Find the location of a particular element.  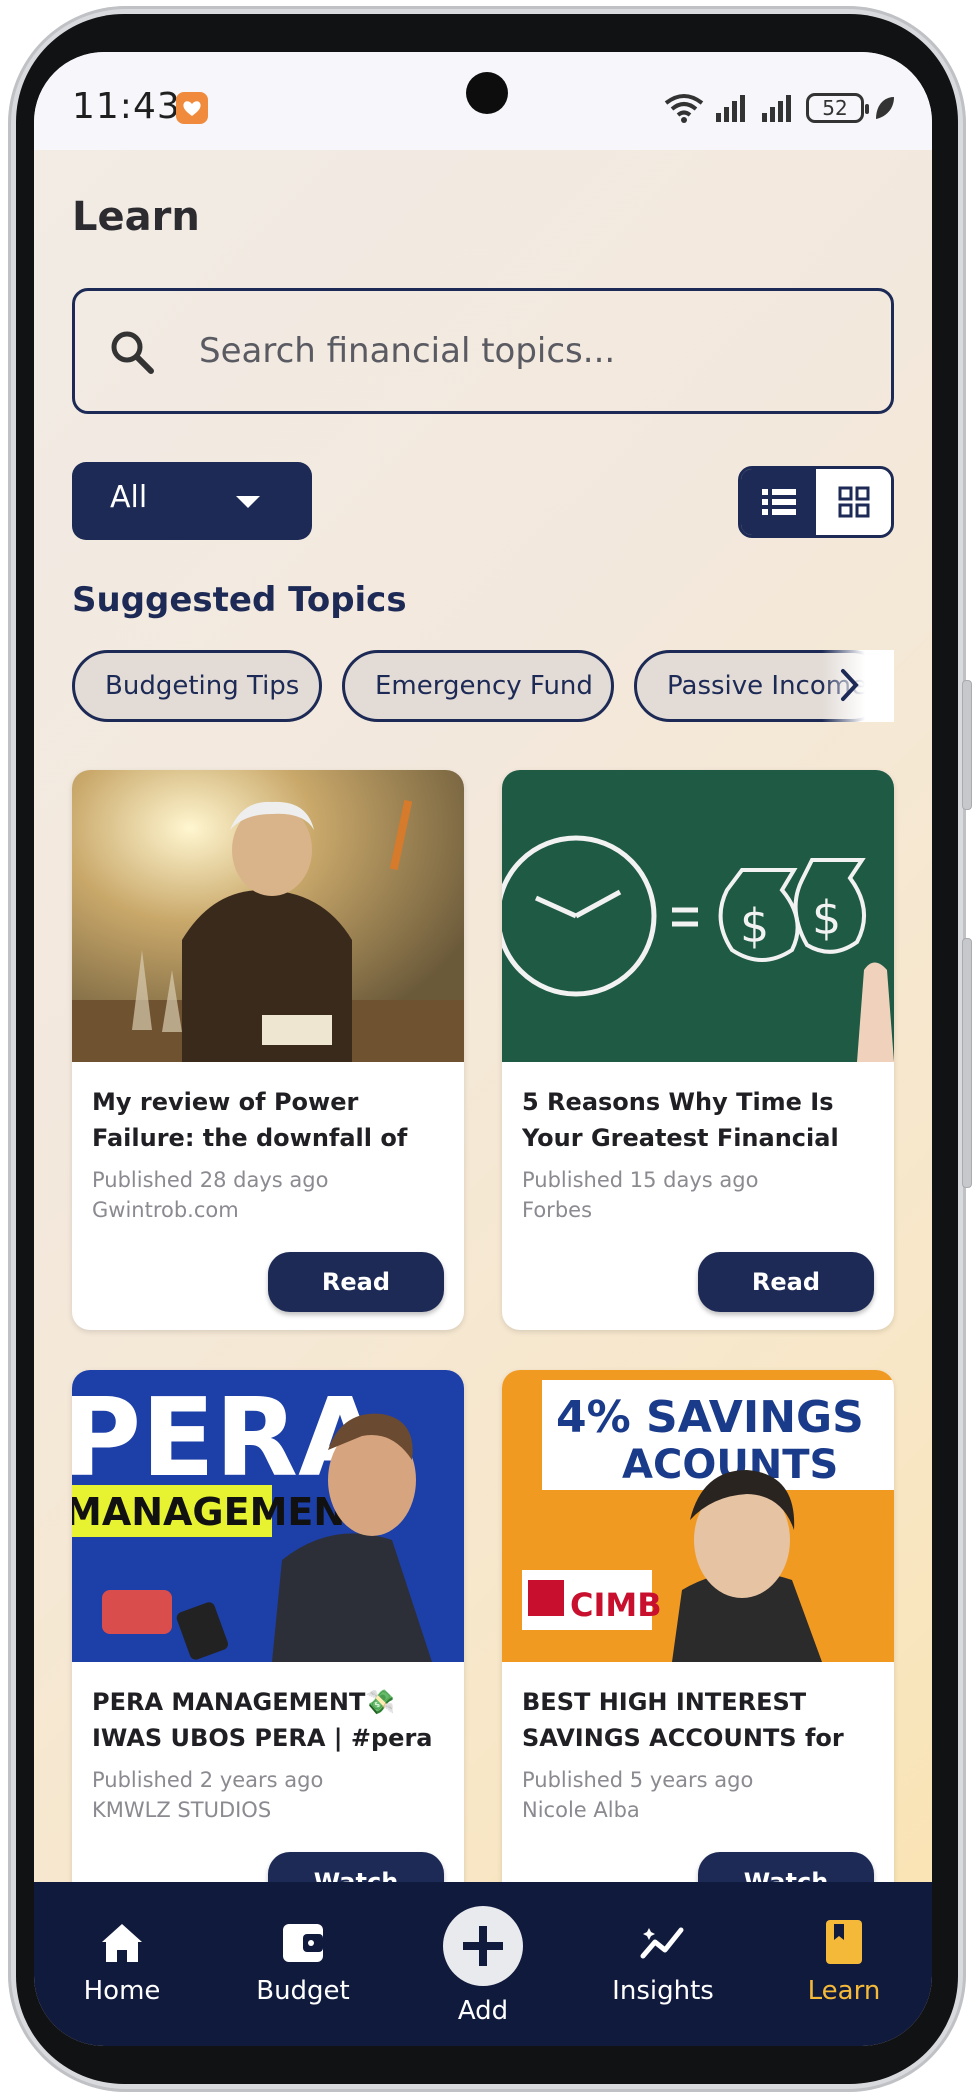

bottom-navigation: Home Budget Add Insights Learn is located at coordinates (483, 1964).